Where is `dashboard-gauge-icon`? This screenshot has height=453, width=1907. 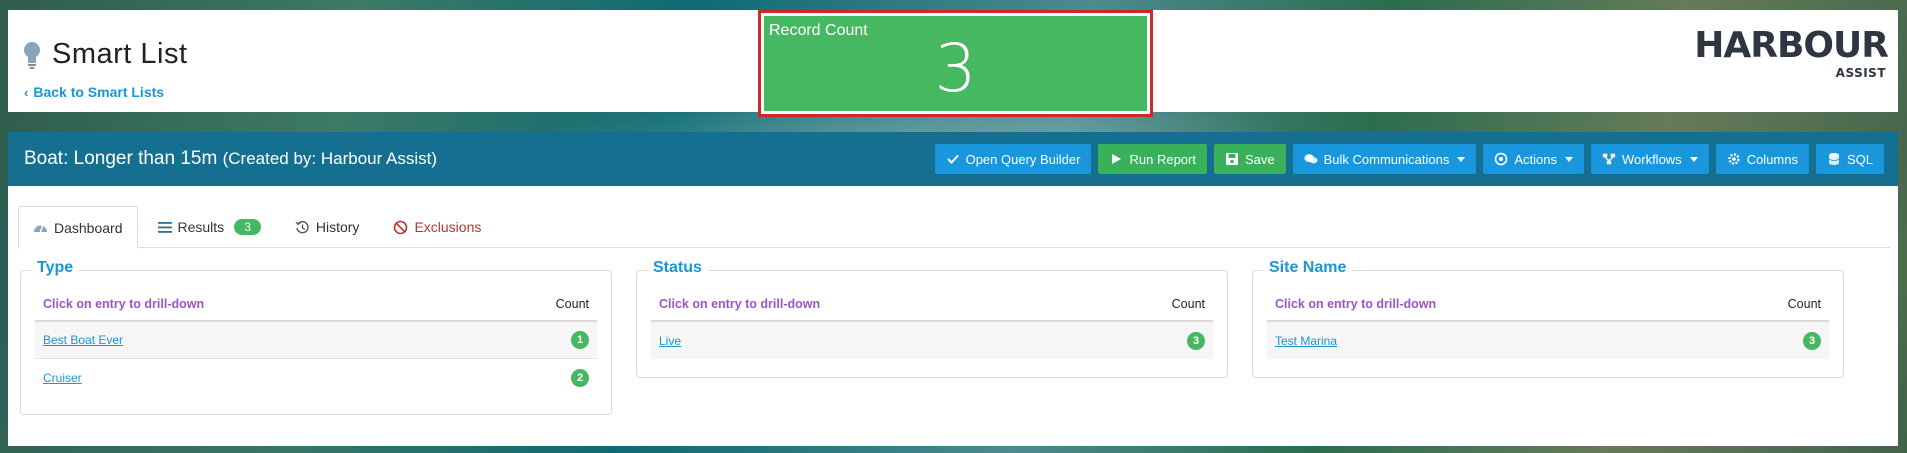
dashboard-gauge-icon is located at coordinates (40, 228).